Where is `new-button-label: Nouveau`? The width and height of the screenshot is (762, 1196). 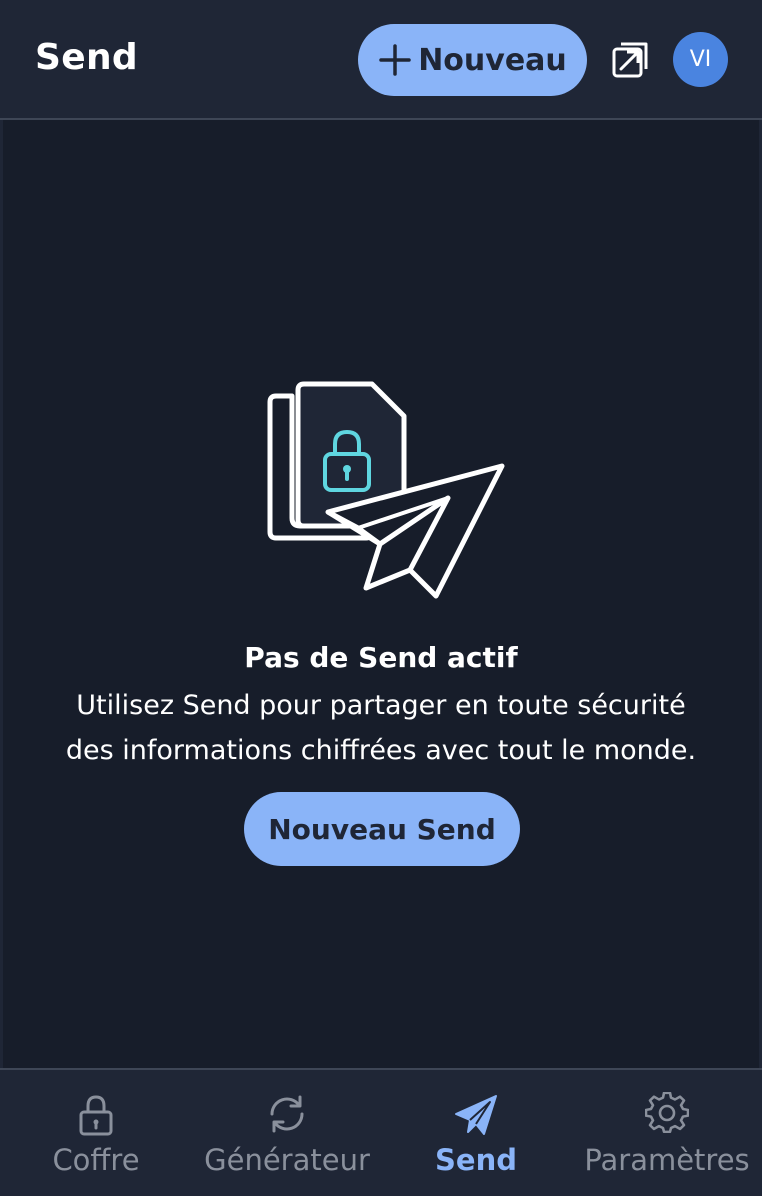 new-button-label: Nouveau is located at coordinates (492, 60).